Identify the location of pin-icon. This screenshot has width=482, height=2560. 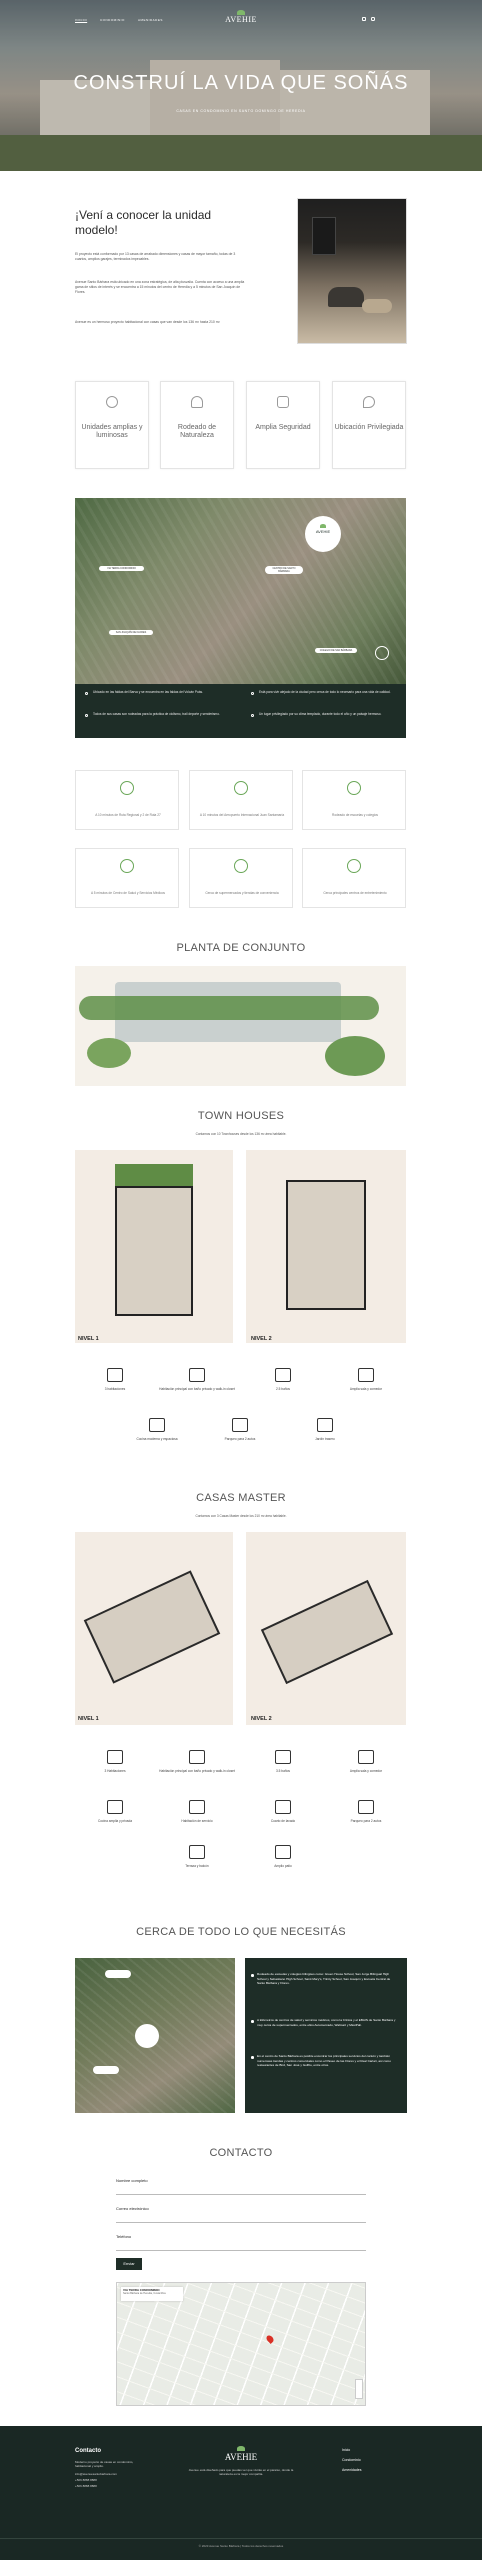
(369, 402).